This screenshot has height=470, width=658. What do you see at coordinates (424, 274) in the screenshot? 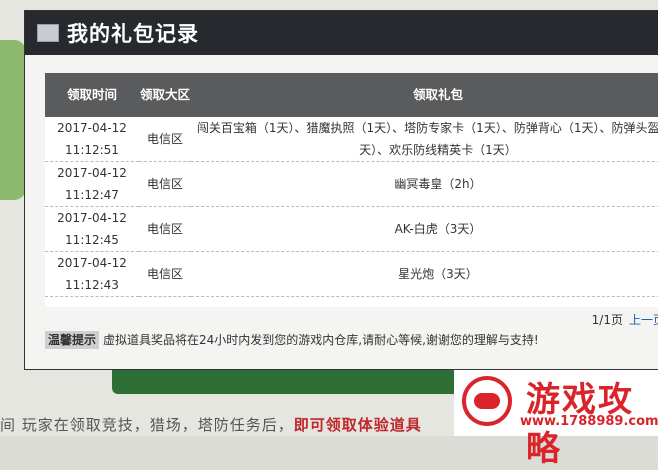
I see `cell-gift: 星光炮（3天）` at bounding box center [424, 274].